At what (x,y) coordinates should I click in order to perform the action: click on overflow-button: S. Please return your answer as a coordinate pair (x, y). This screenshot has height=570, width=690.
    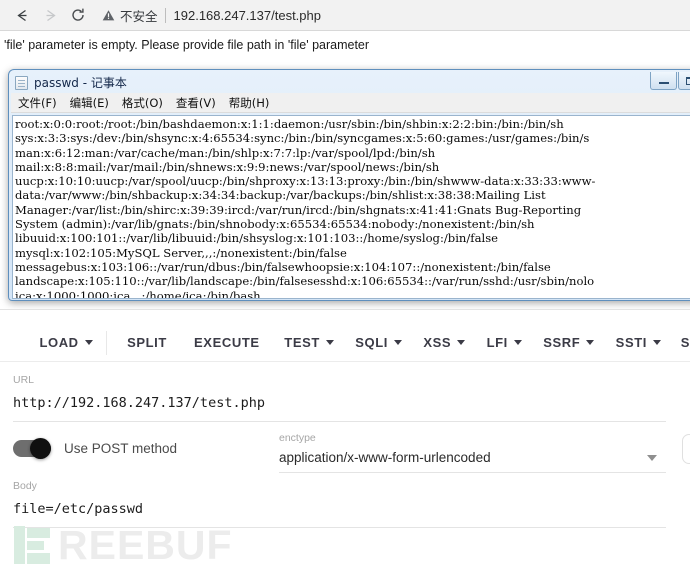
    Looking at the image, I should click on (685, 342).